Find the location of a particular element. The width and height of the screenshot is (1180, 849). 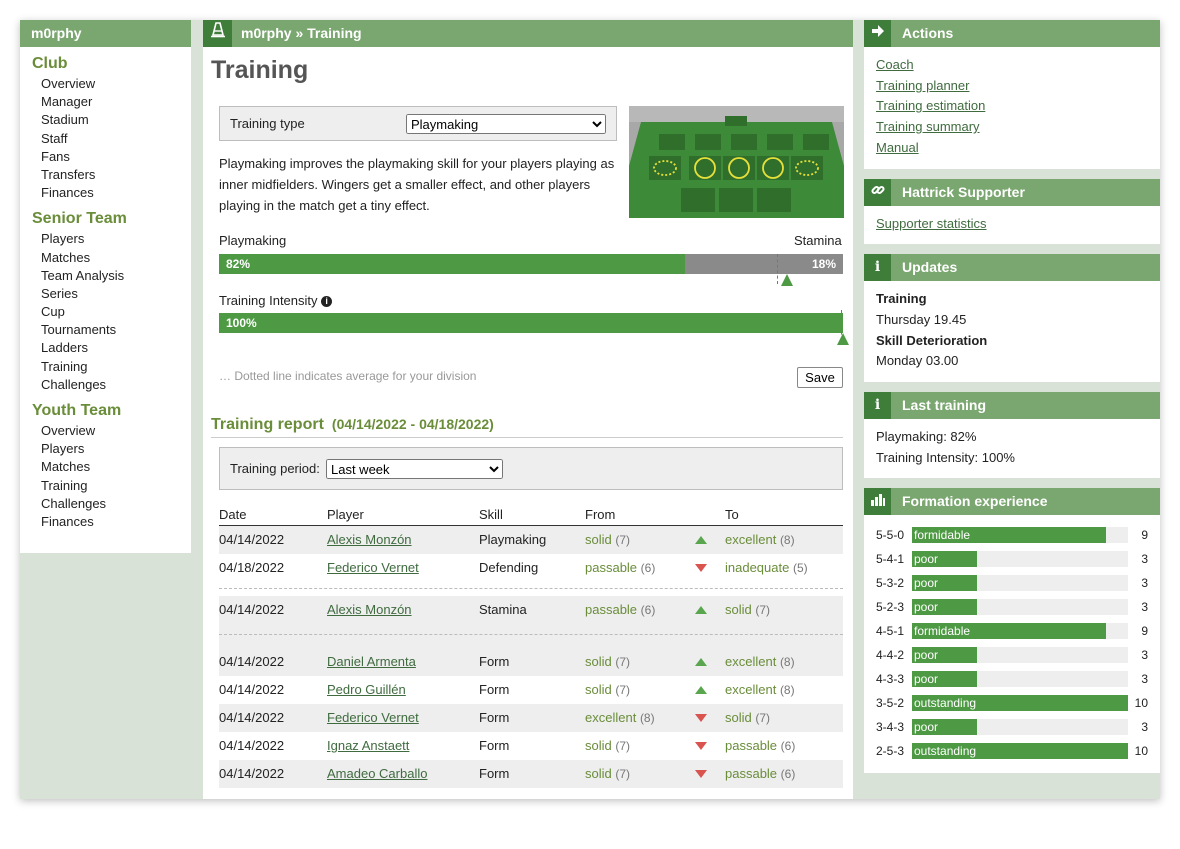

formation-header: Formation experience is located at coordinates (1012, 502).